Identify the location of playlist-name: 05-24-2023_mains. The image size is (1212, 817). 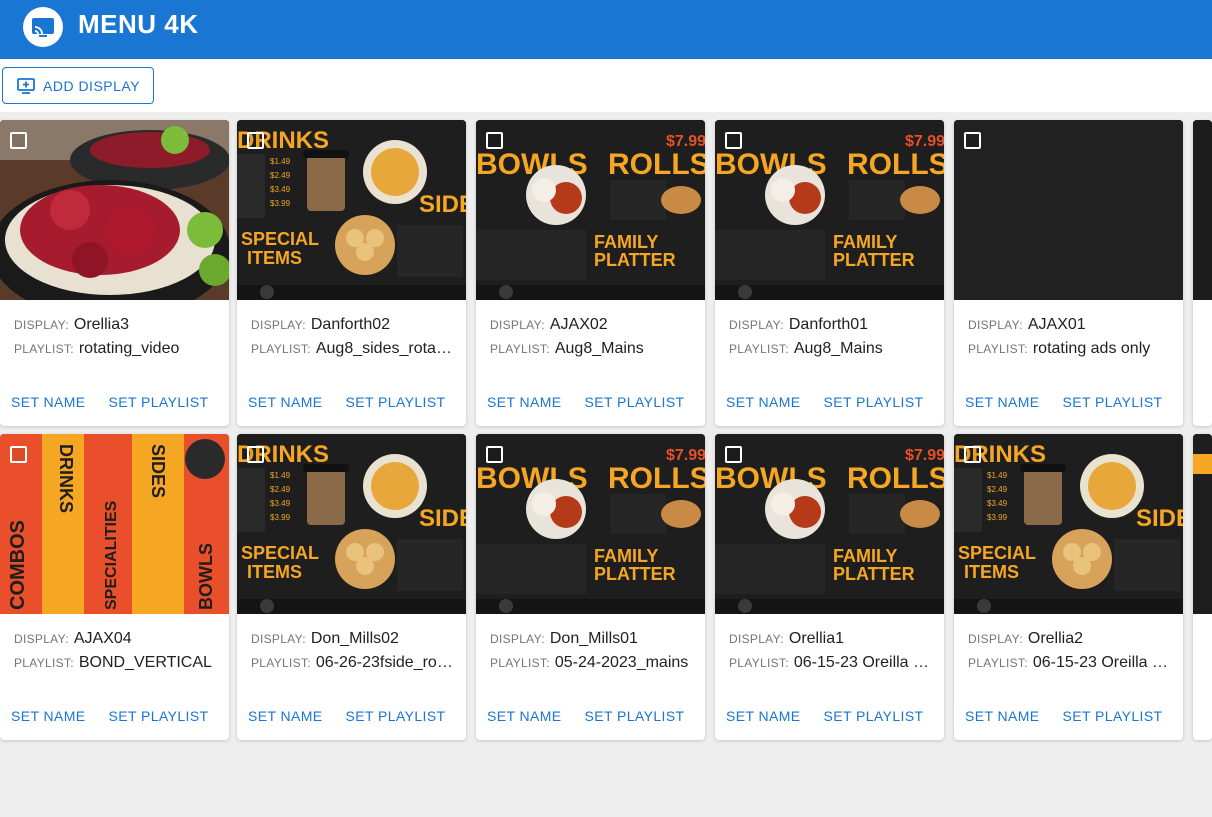
(621, 662).